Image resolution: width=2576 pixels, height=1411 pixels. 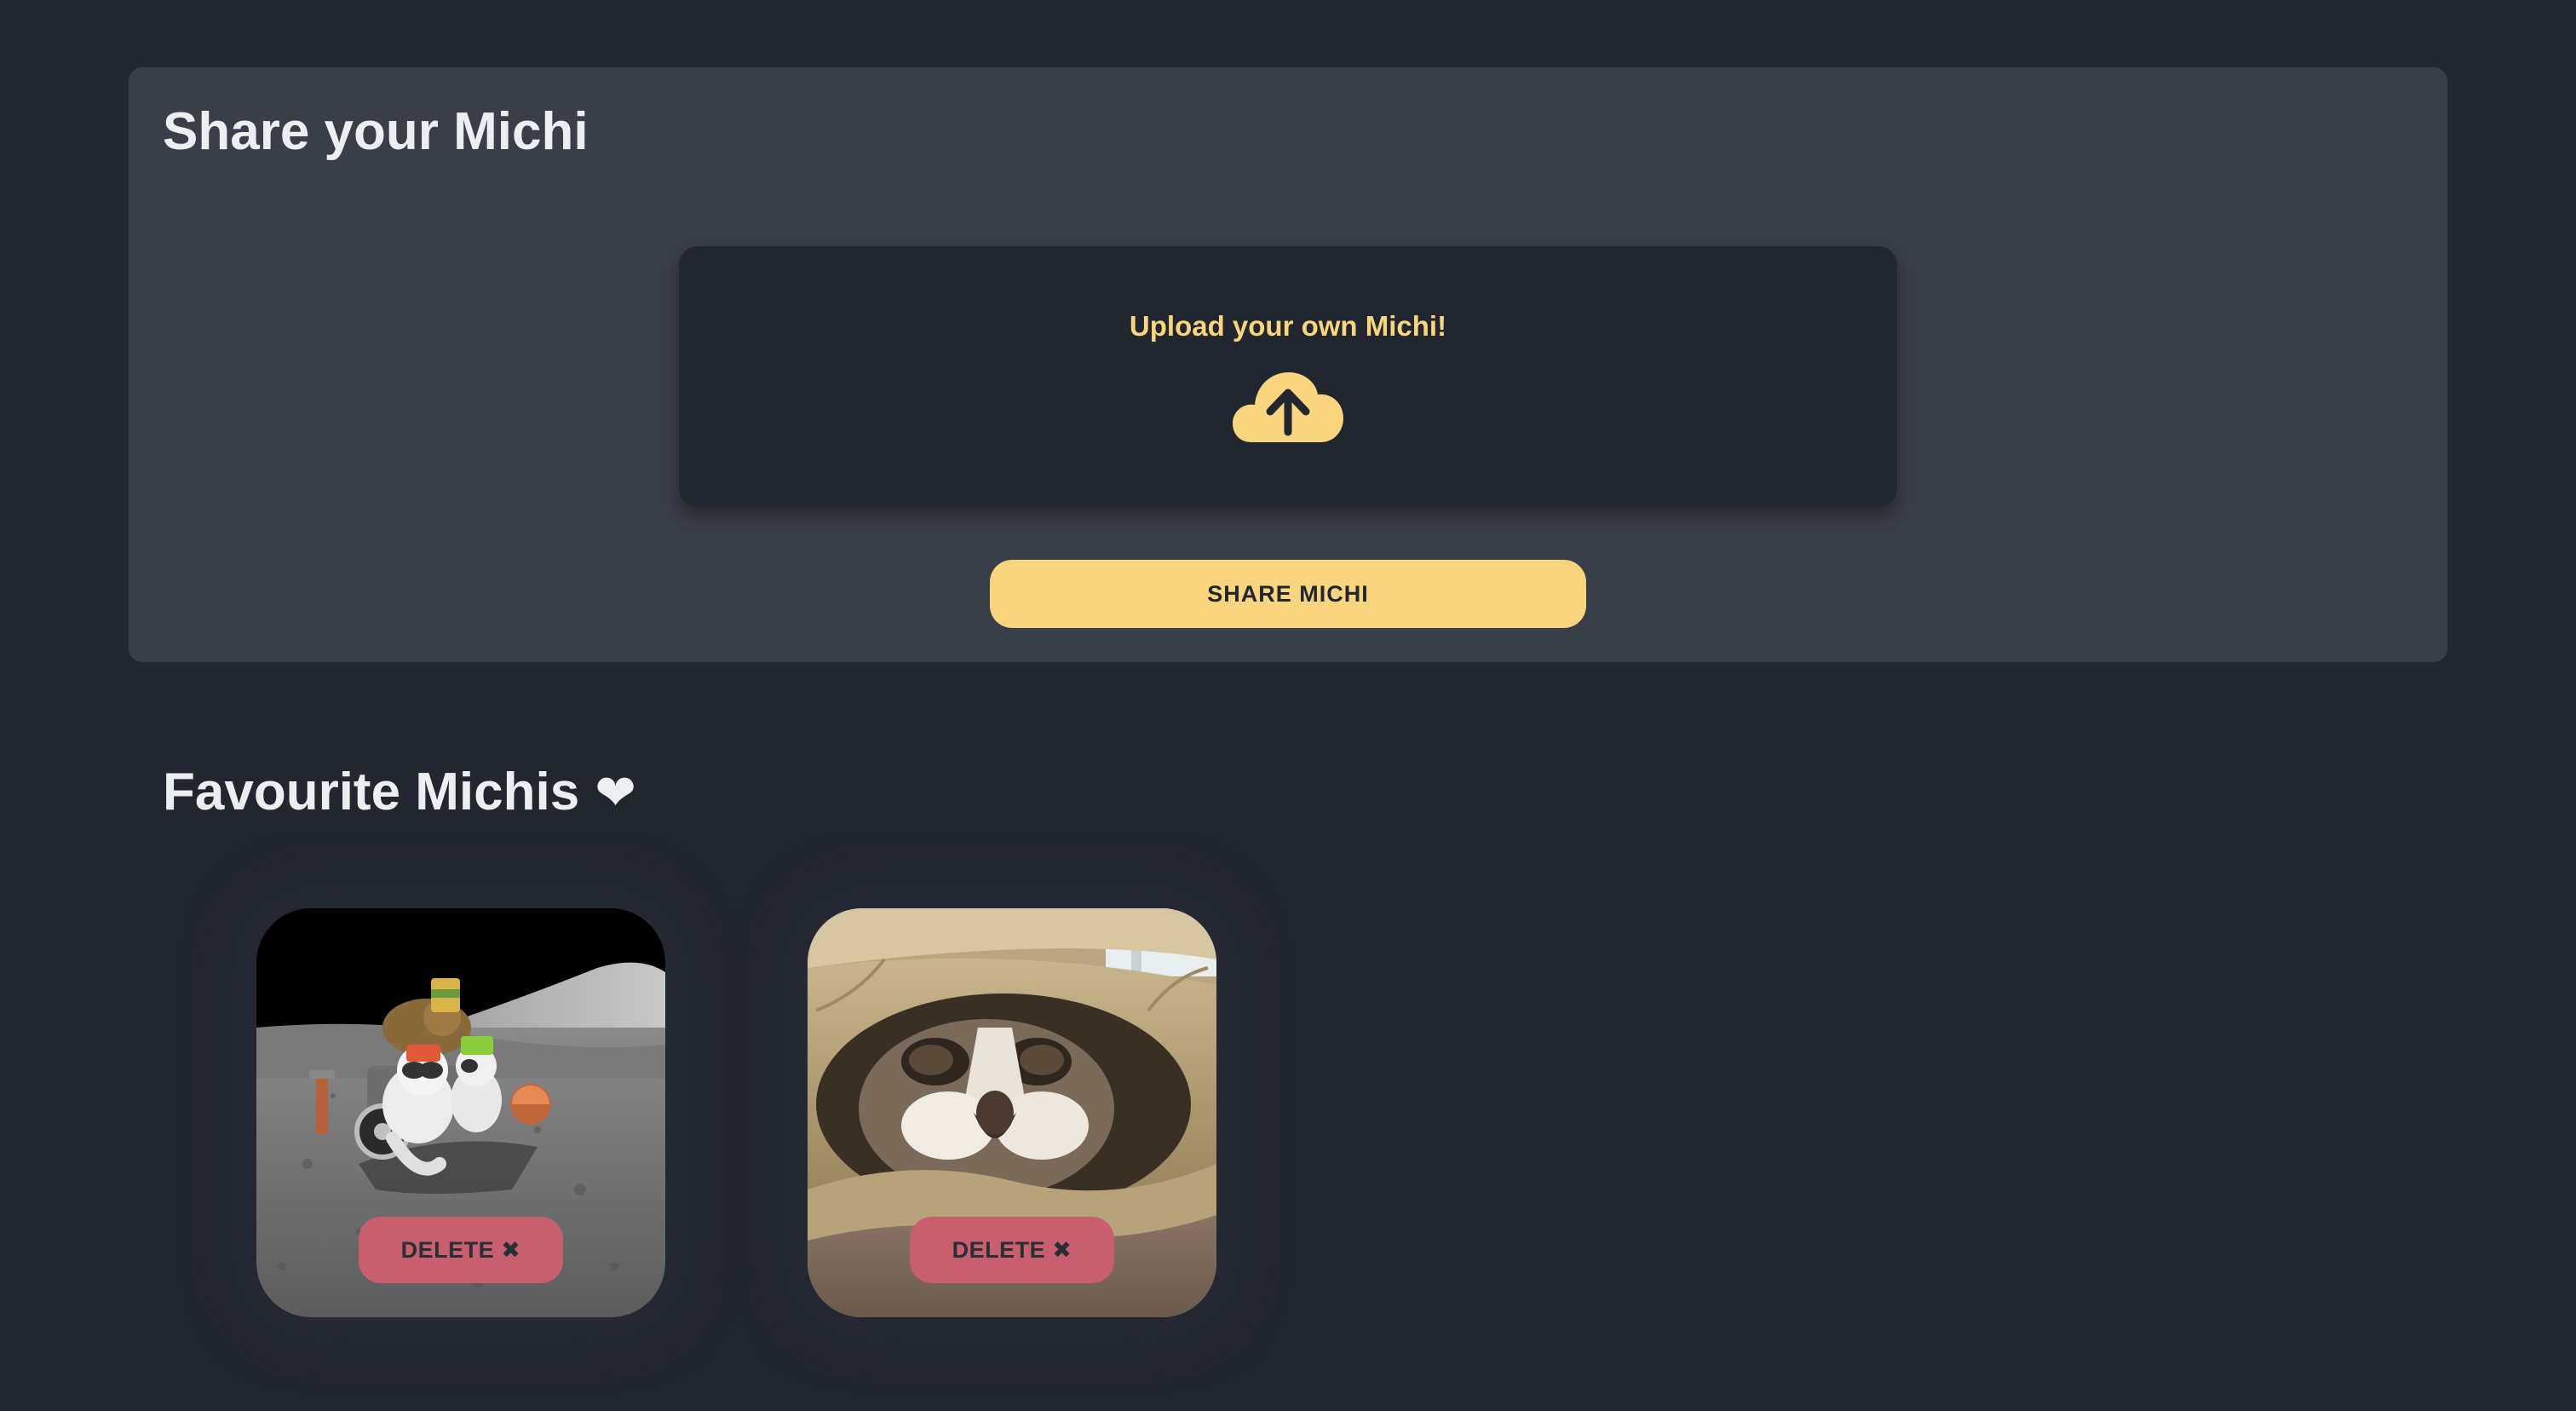 I want to click on cloud-upload-icon, so click(x=1288, y=403).